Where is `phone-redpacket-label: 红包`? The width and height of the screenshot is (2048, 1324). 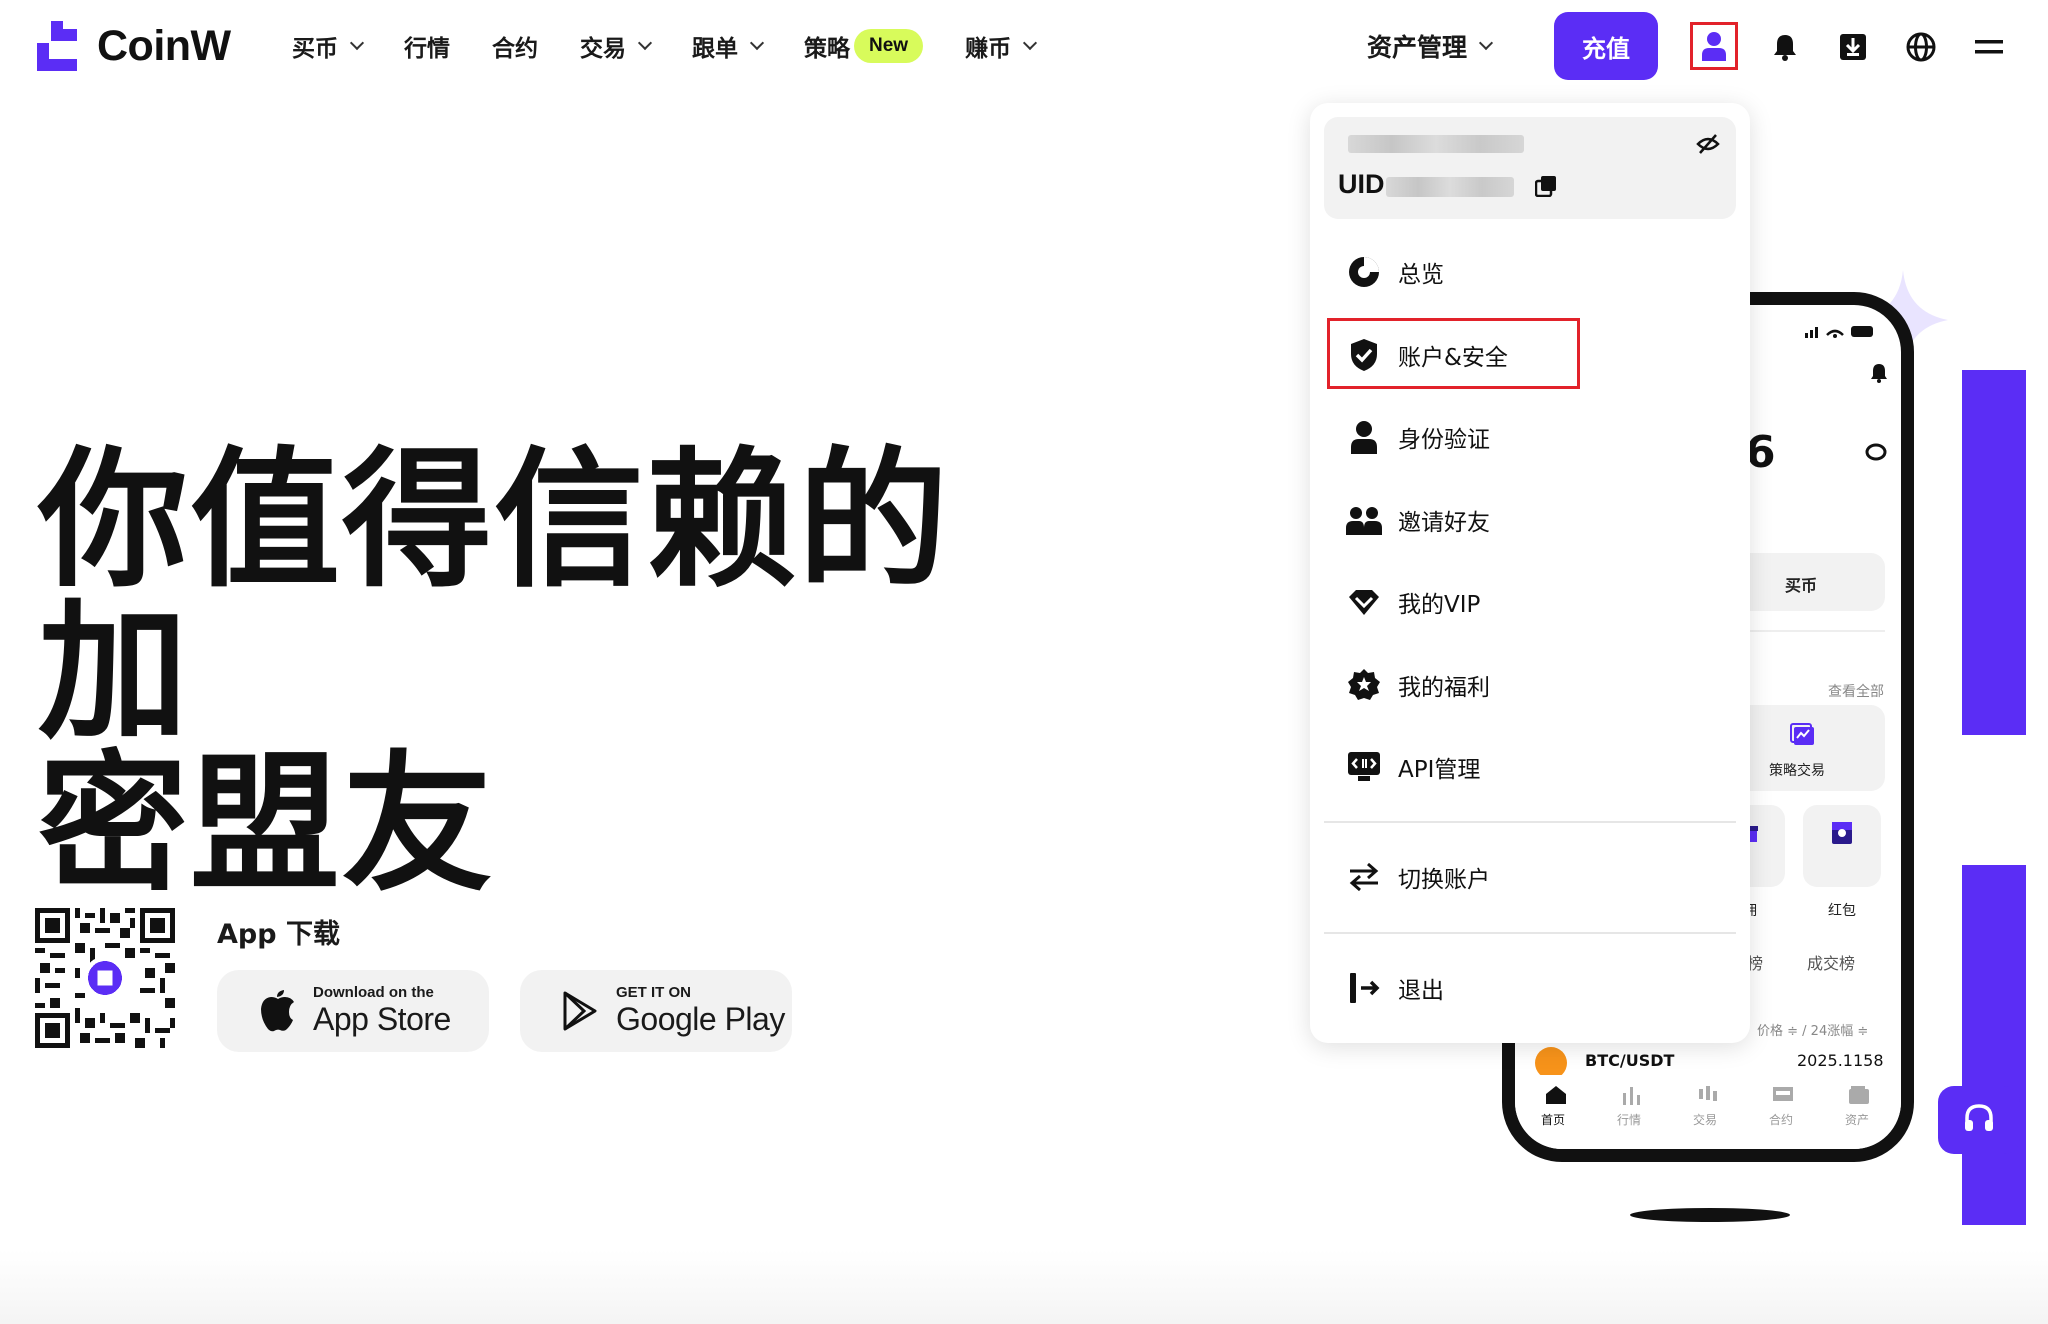 phone-redpacket-label: 红包 is located at coordinates (1842, 911).